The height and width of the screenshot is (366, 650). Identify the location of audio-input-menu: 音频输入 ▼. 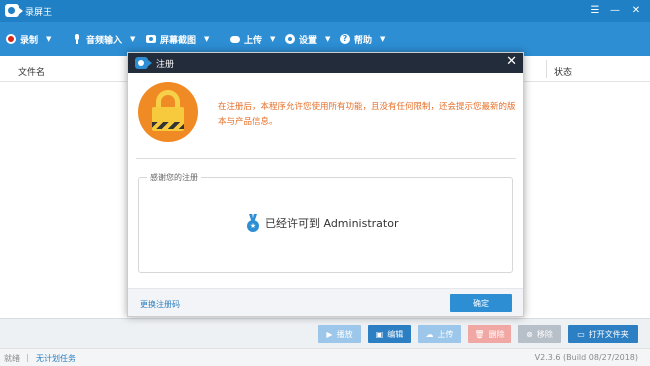
(103, 39).